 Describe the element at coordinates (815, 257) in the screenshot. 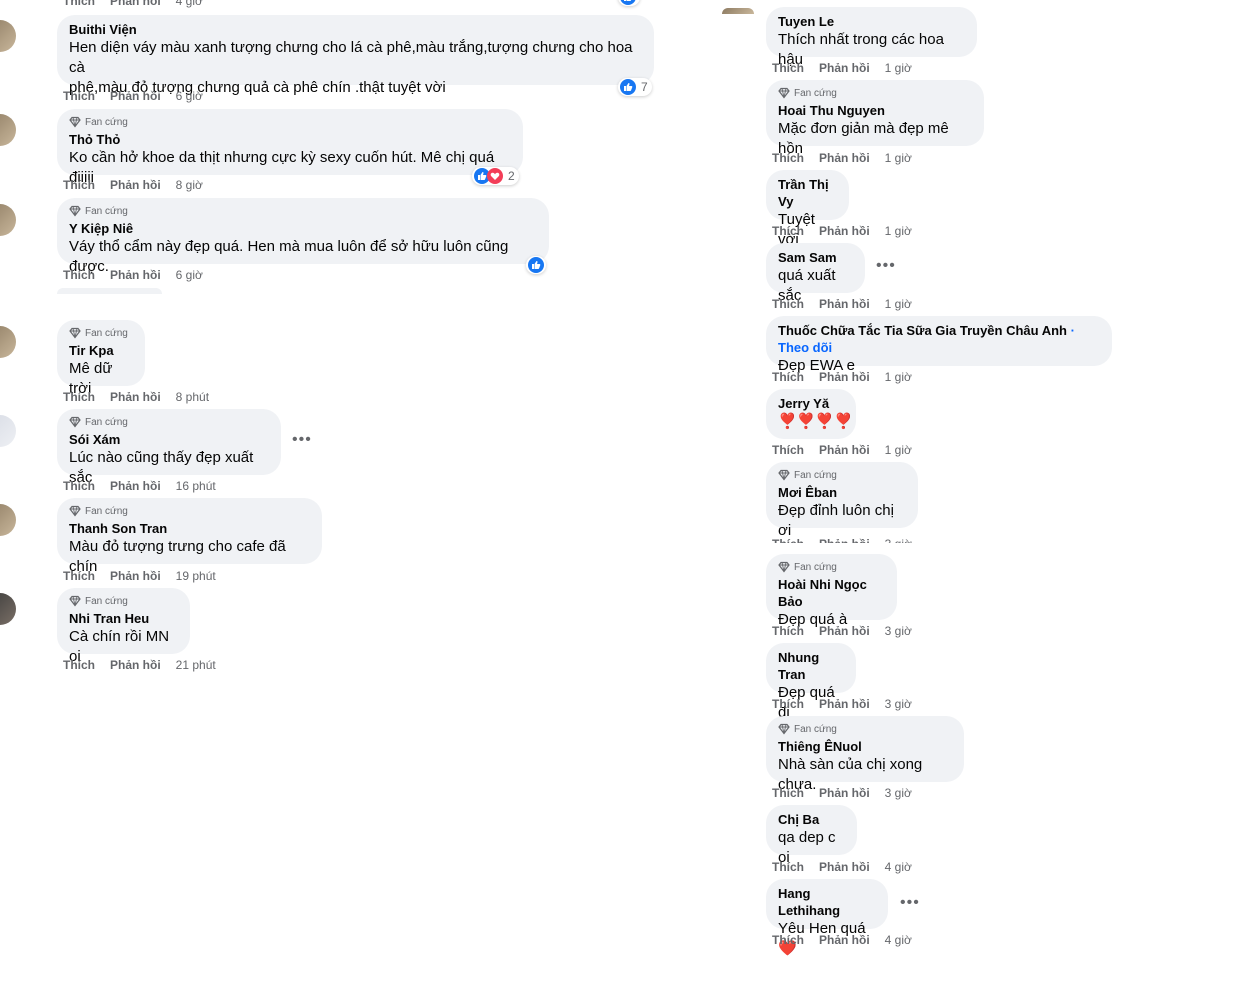

I see `comment-author: Sam Sam` at that location.